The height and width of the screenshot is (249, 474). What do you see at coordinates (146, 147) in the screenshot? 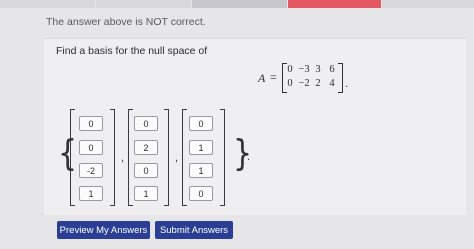
I see `vector-2-entry-2-input: 2` at bounding box center [146, 147].